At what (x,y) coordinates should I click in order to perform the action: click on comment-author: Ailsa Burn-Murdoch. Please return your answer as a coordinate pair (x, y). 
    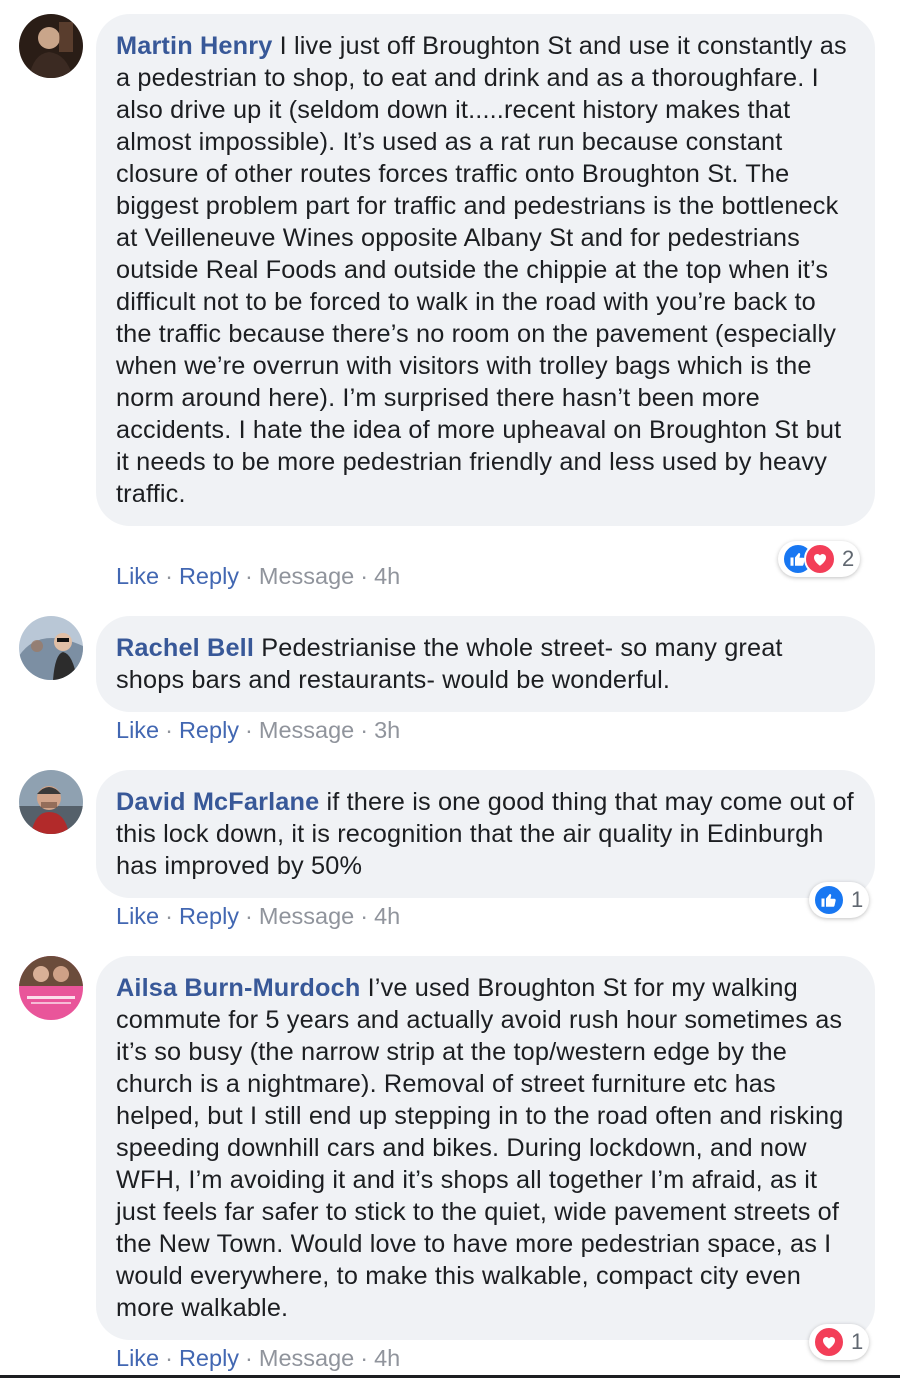
    Looking at the image, I should click on (238, 988).